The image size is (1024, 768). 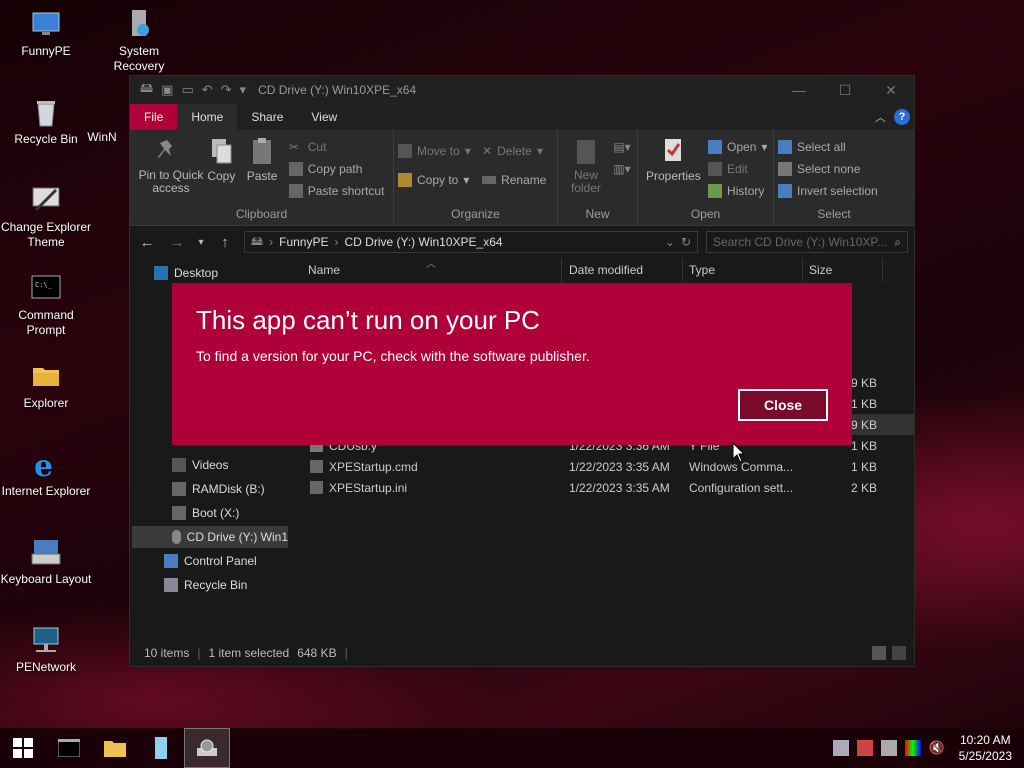 I want to click on command-prompt-icon: C:\_, so click(x=46, y=287).